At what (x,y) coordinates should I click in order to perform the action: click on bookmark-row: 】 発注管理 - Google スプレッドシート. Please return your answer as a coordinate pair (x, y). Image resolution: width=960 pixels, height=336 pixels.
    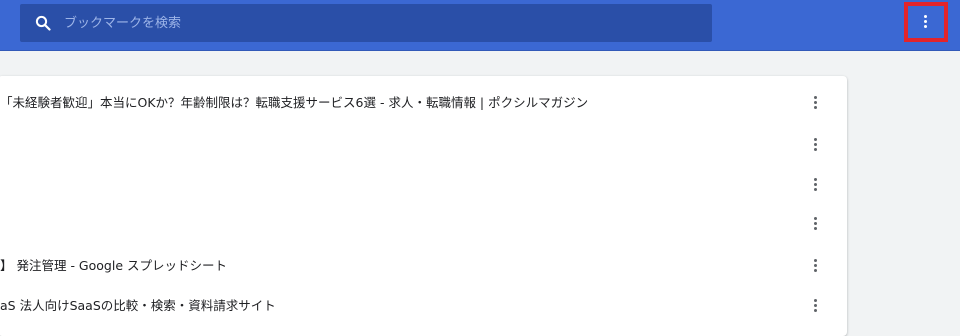
    Looking at the image, I should click on (423, 266).